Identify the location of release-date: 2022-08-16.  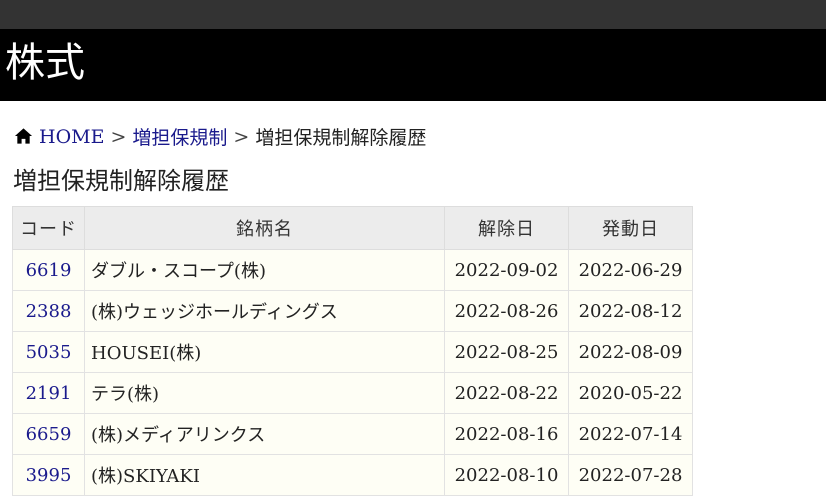
(506, 434).